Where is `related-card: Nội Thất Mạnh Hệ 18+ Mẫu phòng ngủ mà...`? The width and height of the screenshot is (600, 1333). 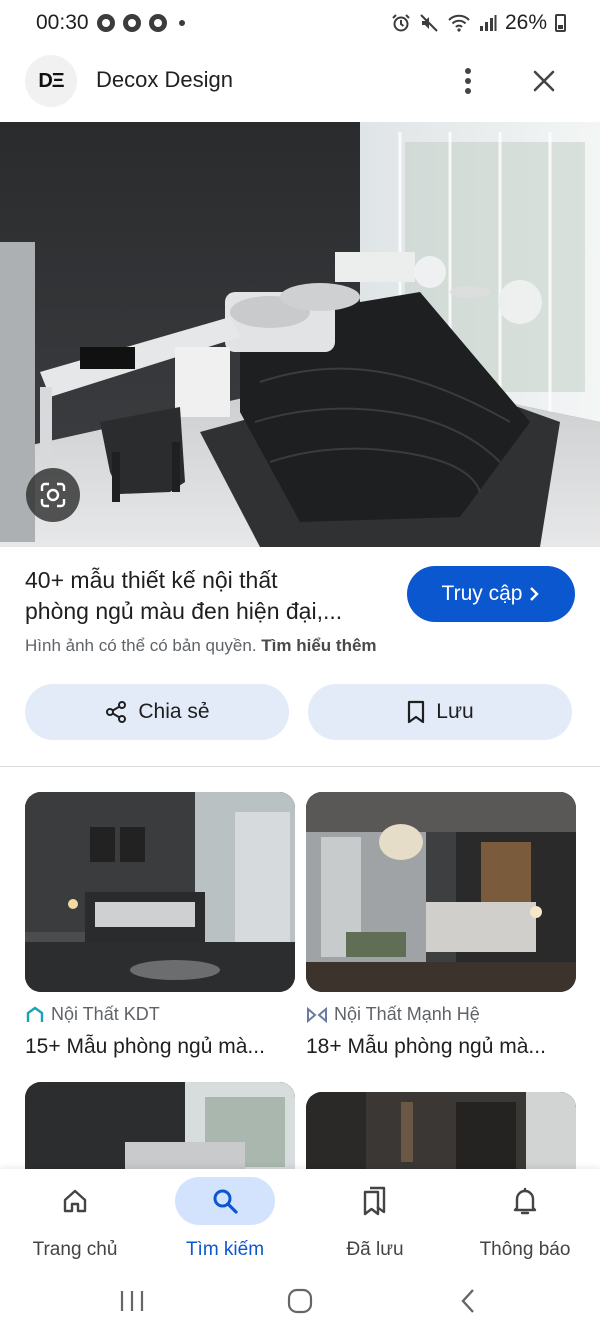
related-card: Nội Thất Mạnh Hệ 18+ Mẫu phòng ngủ mà... is located at coordinates (441, 925).